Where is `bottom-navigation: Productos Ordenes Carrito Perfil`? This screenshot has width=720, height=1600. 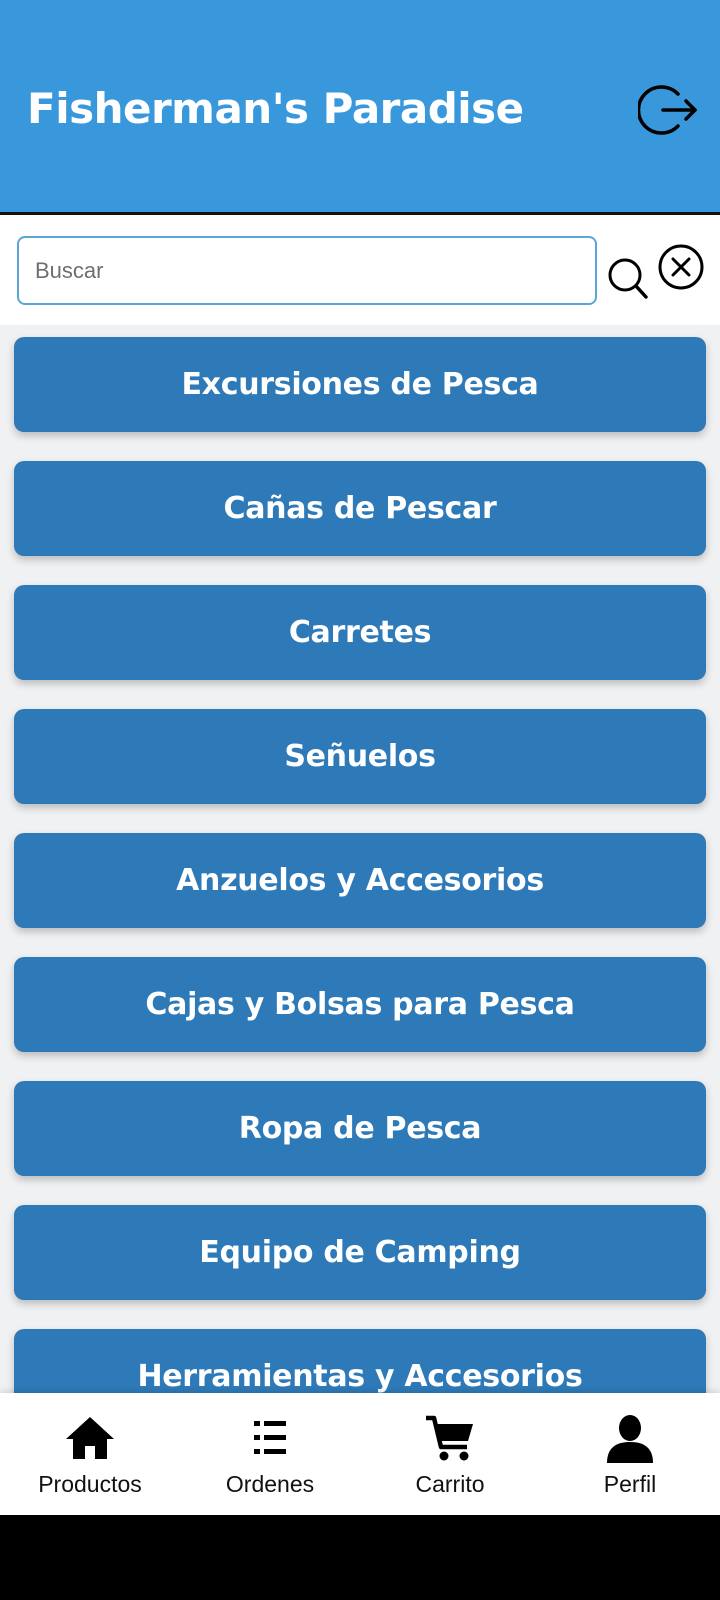 bottom-navigation: Productos Ordenes Carrito Perfil is located at coordinates (360, 1454).